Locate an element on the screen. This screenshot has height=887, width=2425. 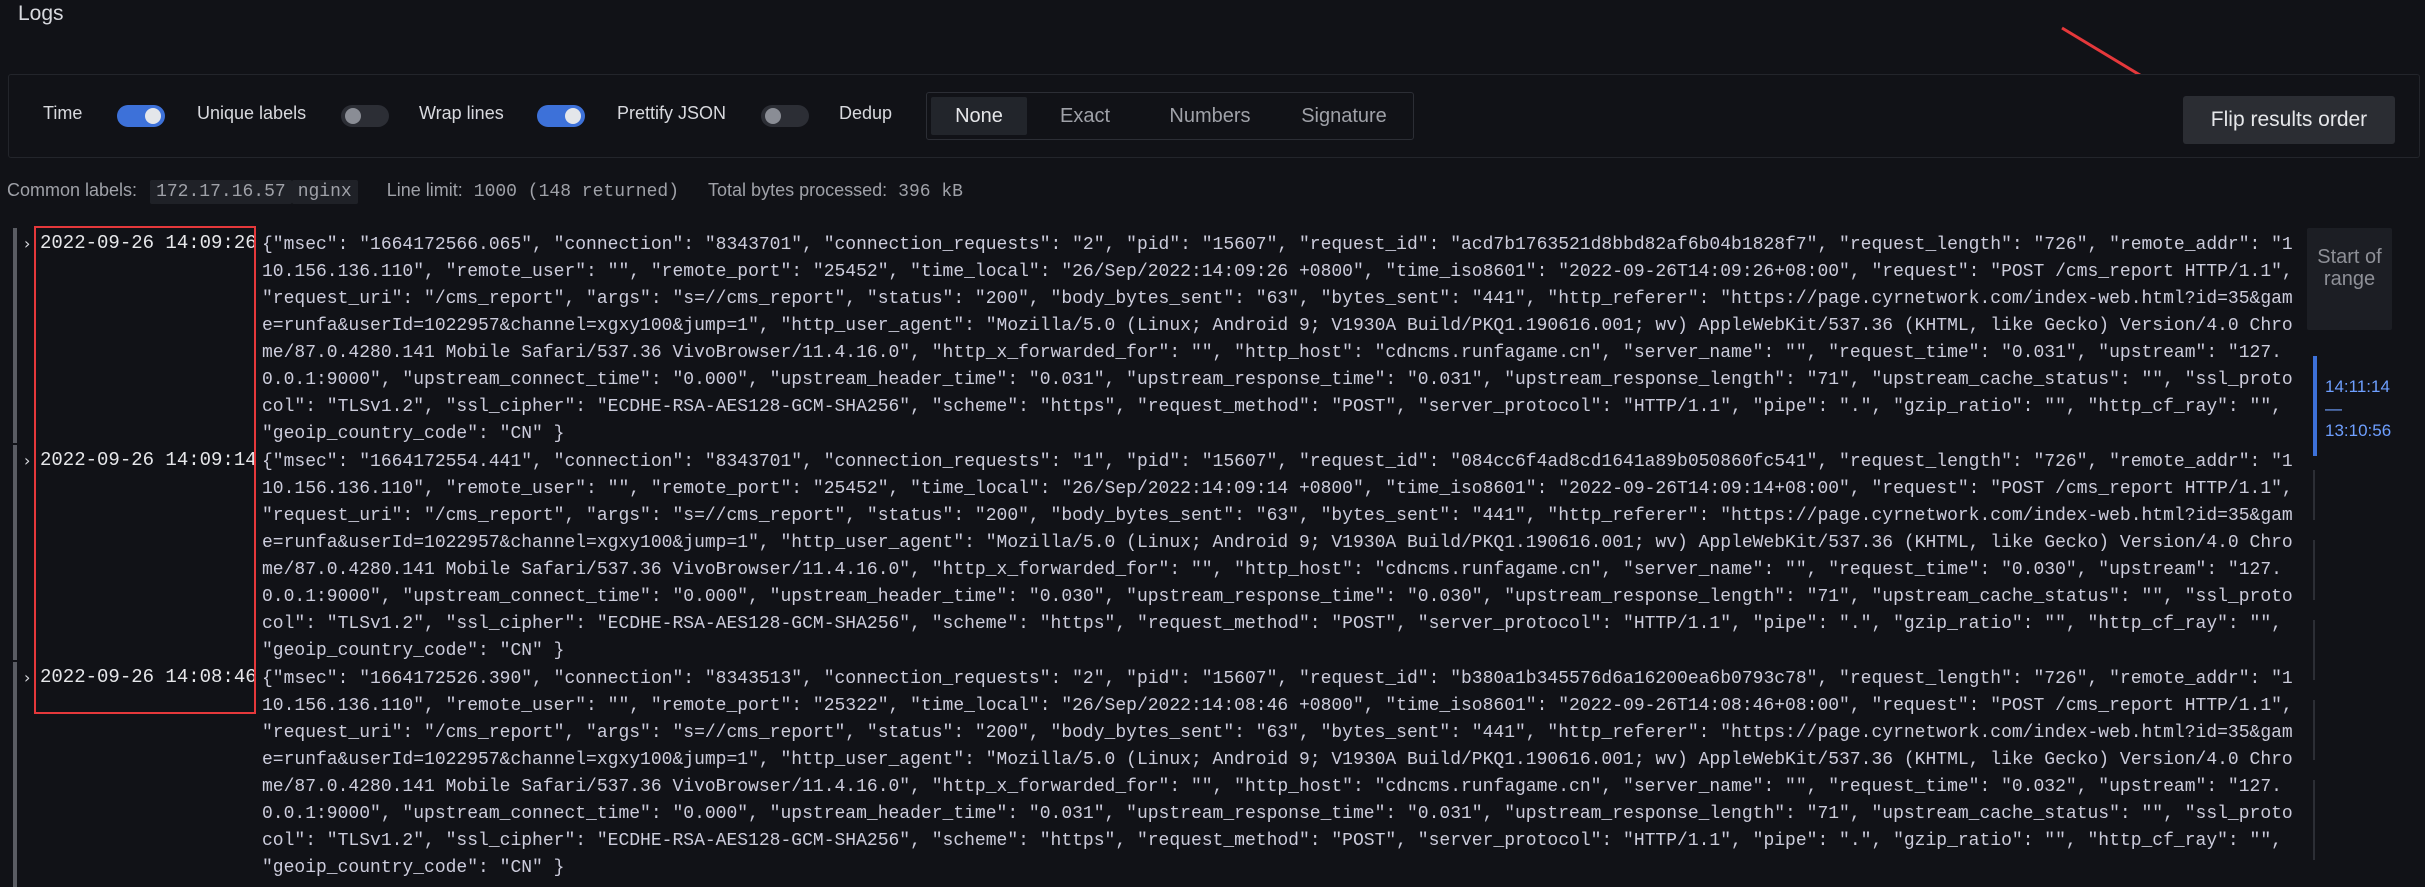
range-from: 14:11:14 is located at coordinates (2357, 386).